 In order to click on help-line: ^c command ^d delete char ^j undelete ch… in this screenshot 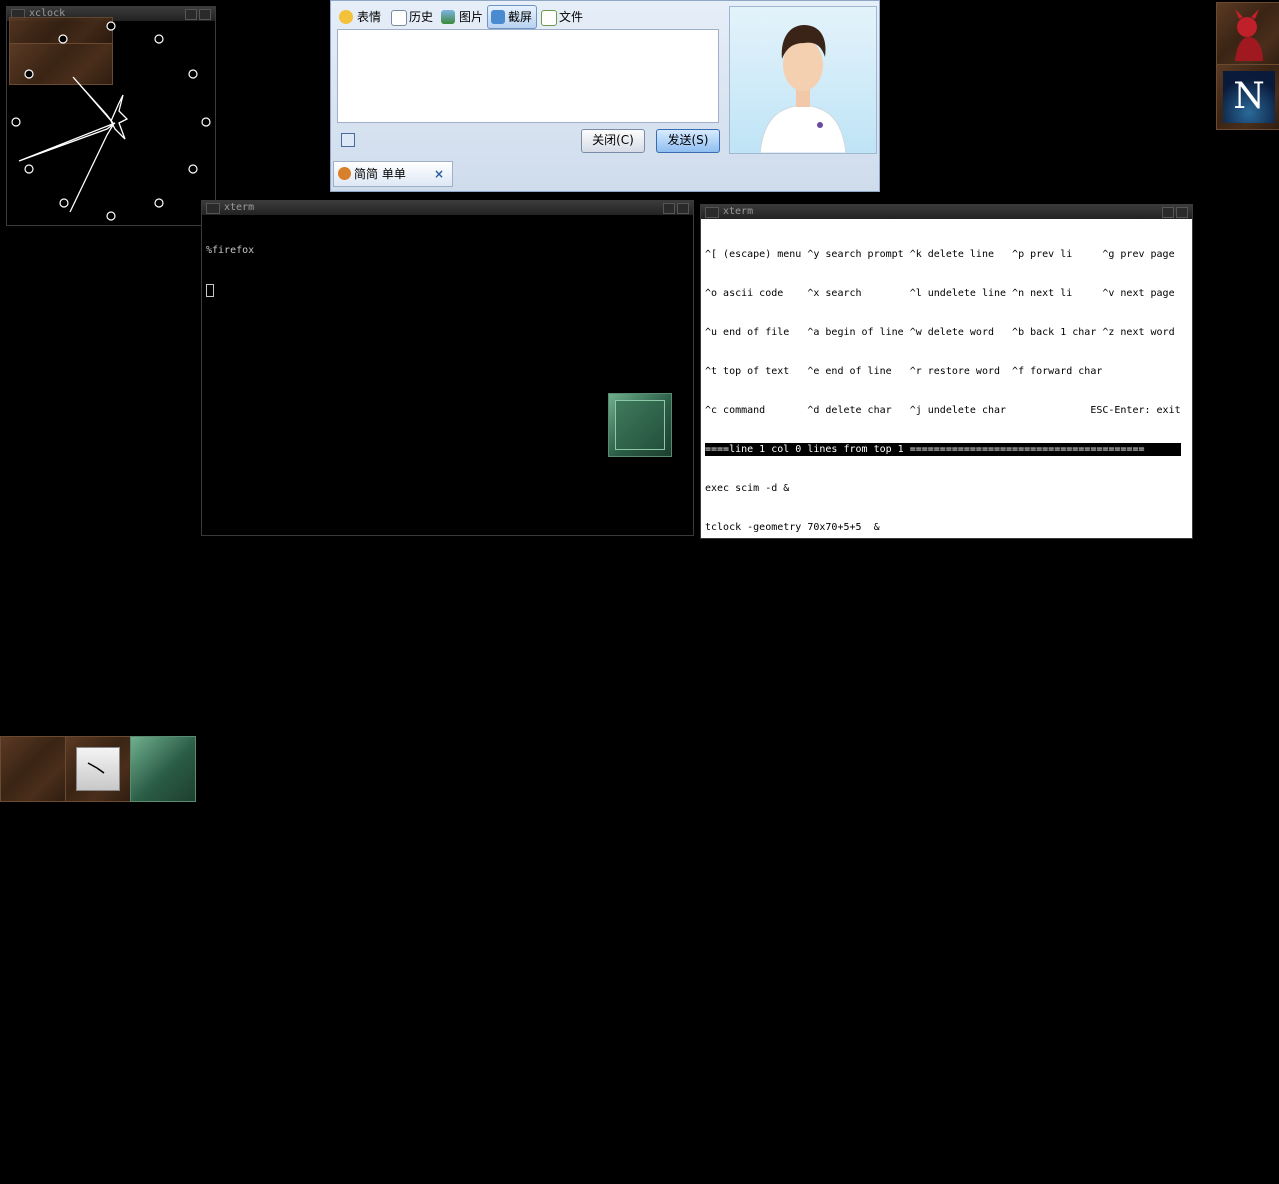, I will do `click(943, 410)`.